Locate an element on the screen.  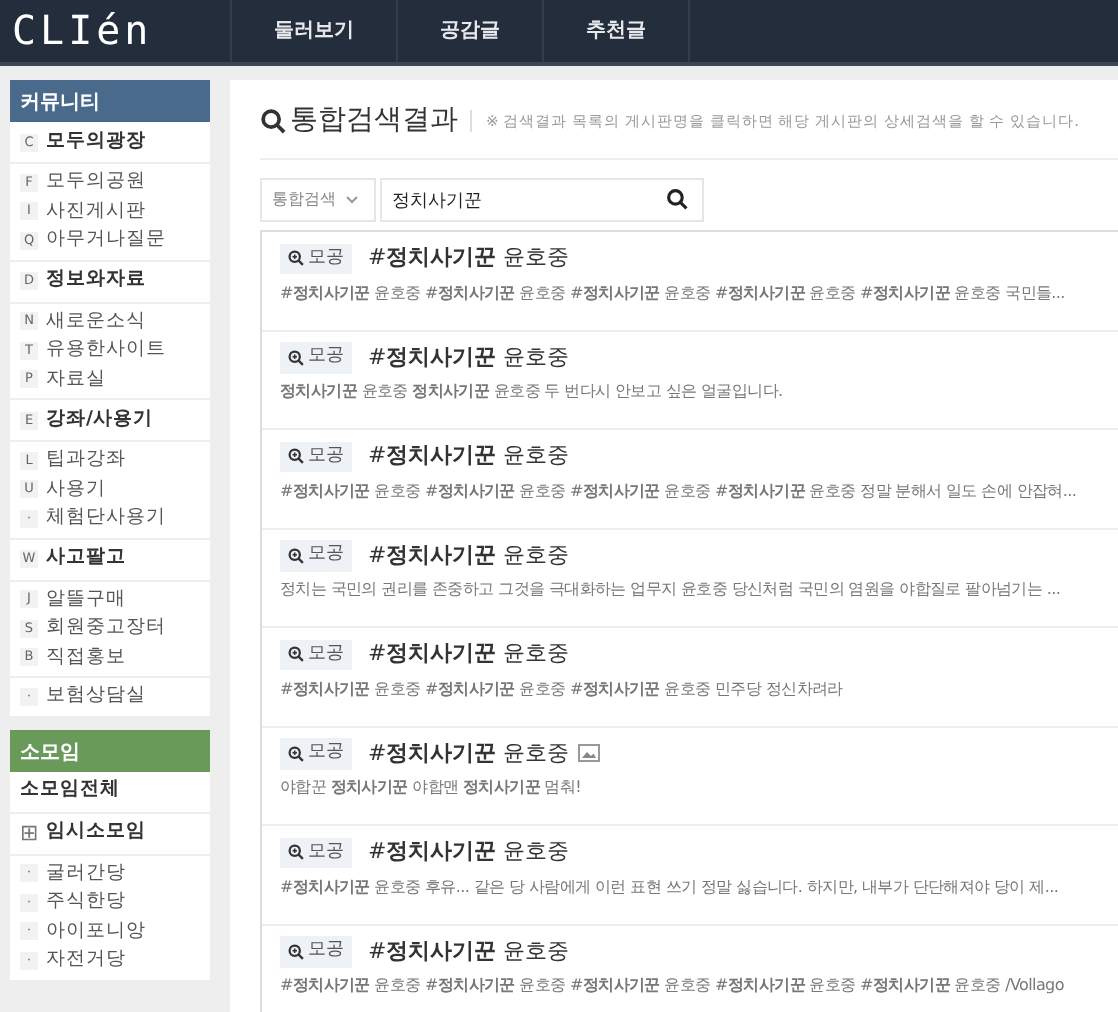
nav-tab: 공감글 is located at coordinates (469, 31).